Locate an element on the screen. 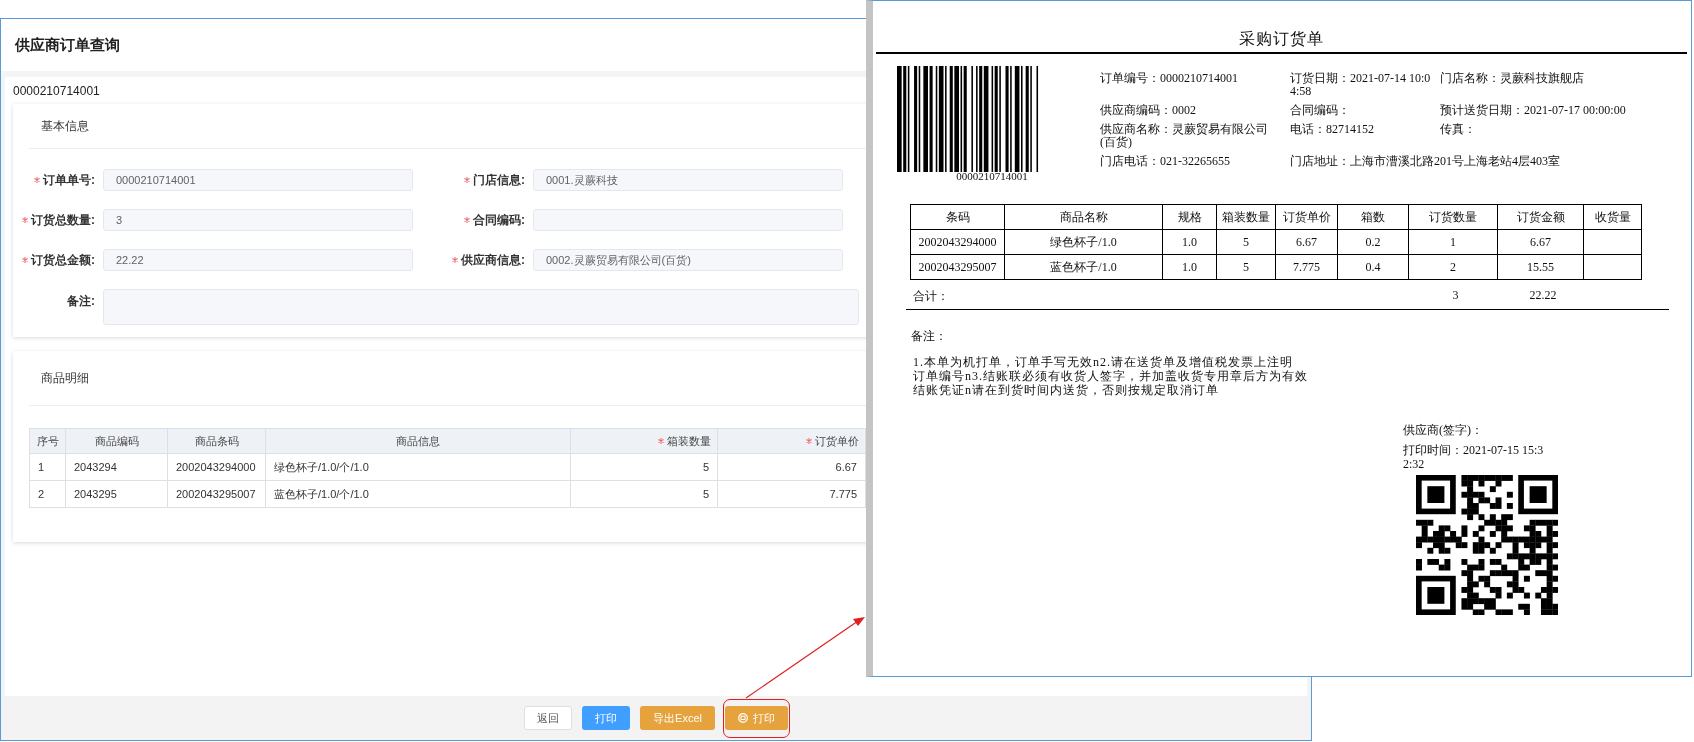  info-text: 电话：82714152 is located at coordinates (1332, 130).